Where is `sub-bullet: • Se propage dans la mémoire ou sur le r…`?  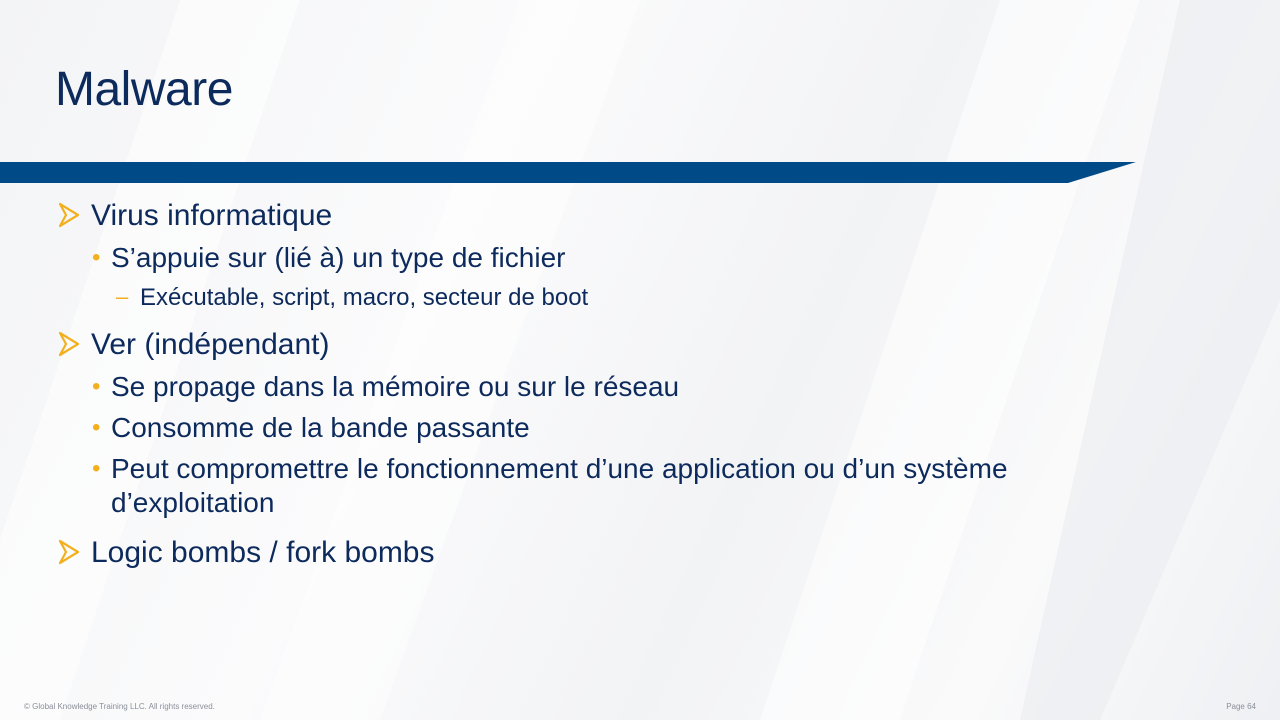 sub-bullet: • Se propage dans la mémoire ou sur le r… is located at coordinates (608, 387).